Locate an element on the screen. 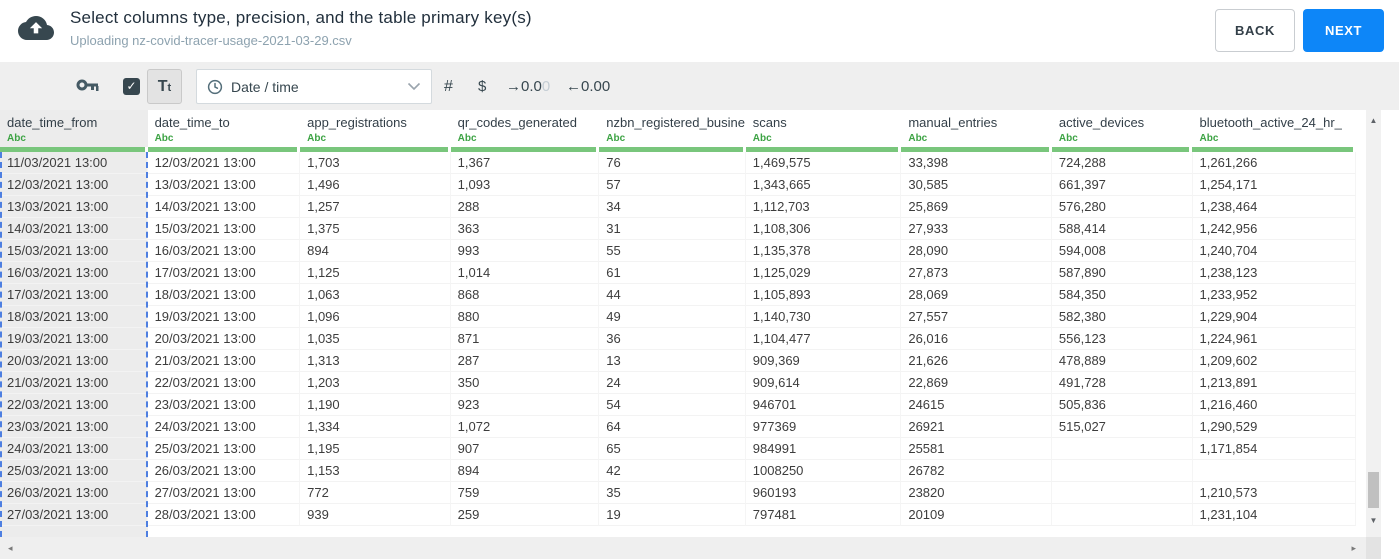 Image resolution: width=1399 pixels, height=560 pixels. table-cell: 18/03/2021 13:00 is located at coordinates (74, 317).